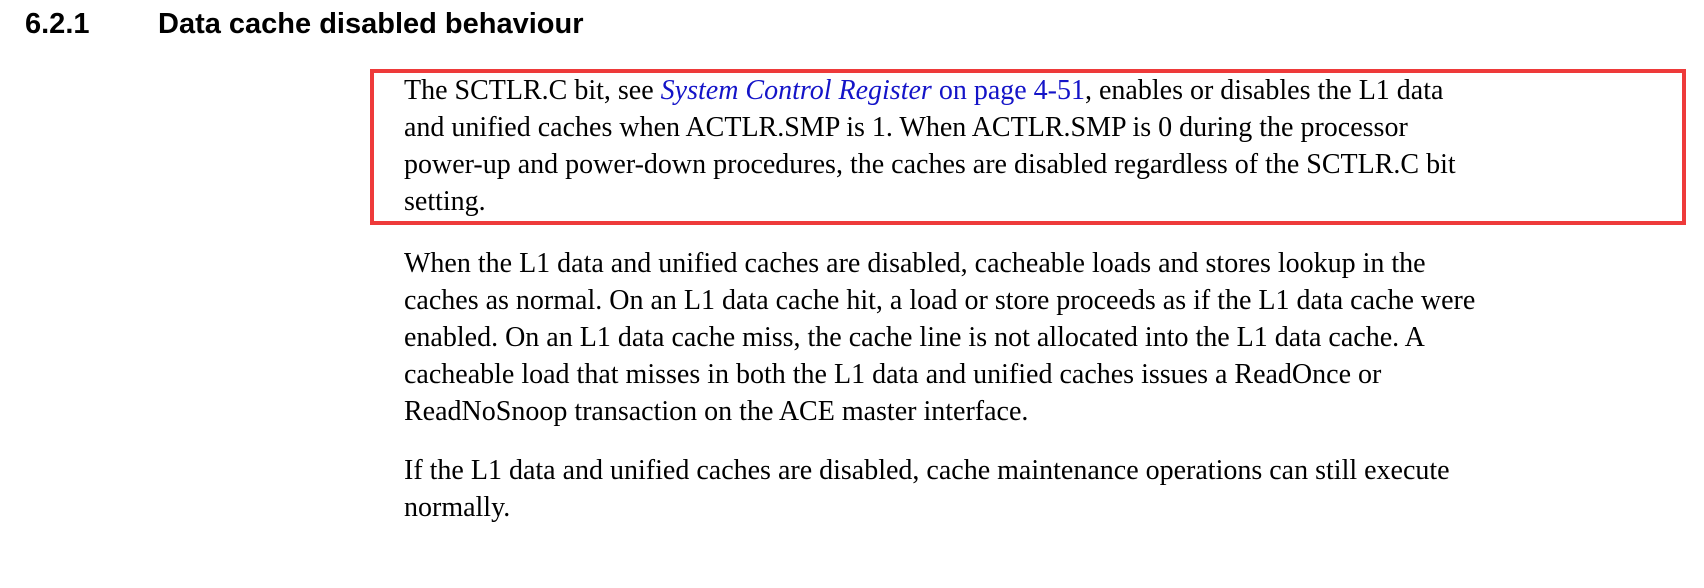  What do you see at coordinates (57, 24) in the screenshot?
I see `section-number: 6.2.1` at bounding box center [57, 24].